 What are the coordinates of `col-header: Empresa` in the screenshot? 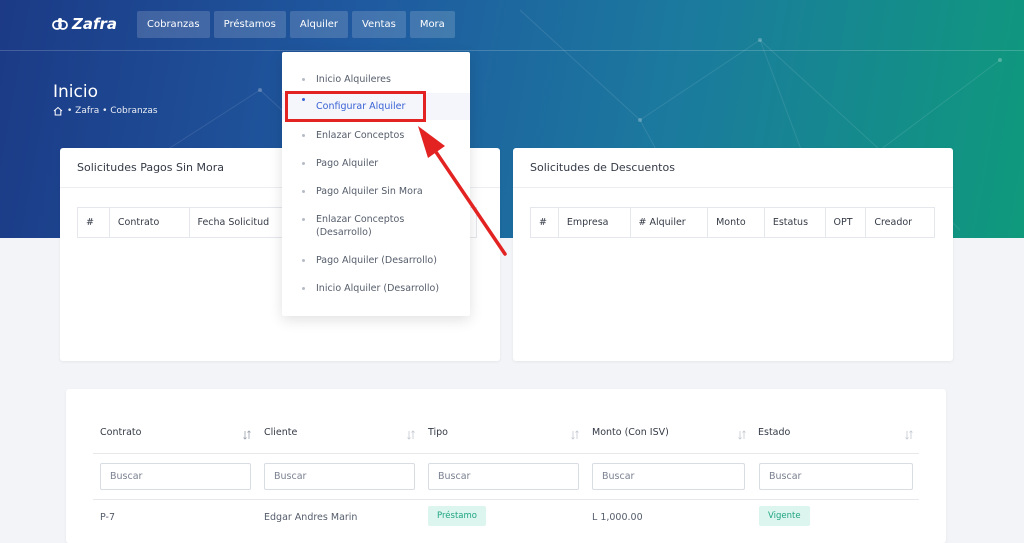 It's located at (595, 222).